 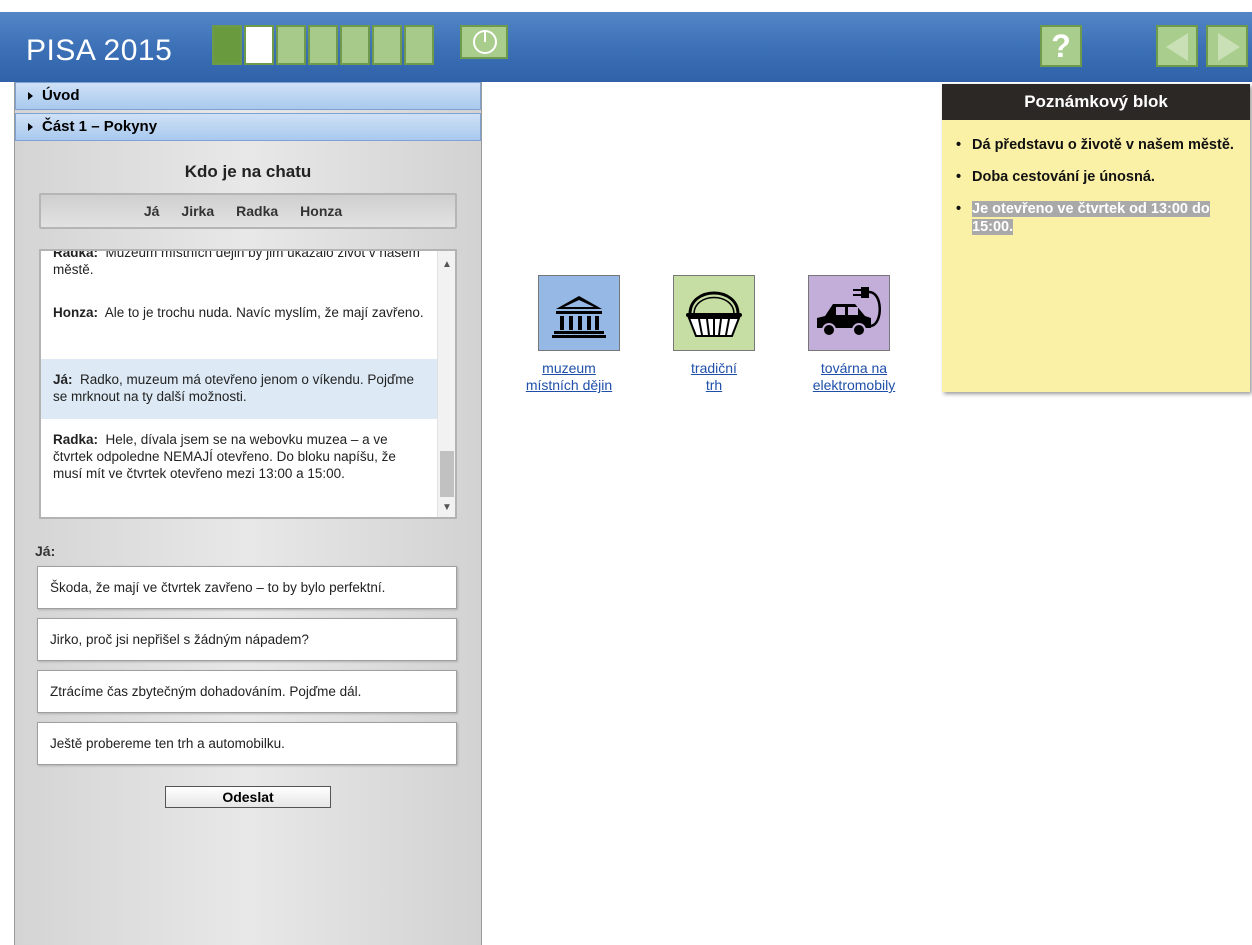 What do you see at coordinates (569, 385) in the screenshot?
I see `place-label-line: místních dějin` at bounding box center [569, 385].